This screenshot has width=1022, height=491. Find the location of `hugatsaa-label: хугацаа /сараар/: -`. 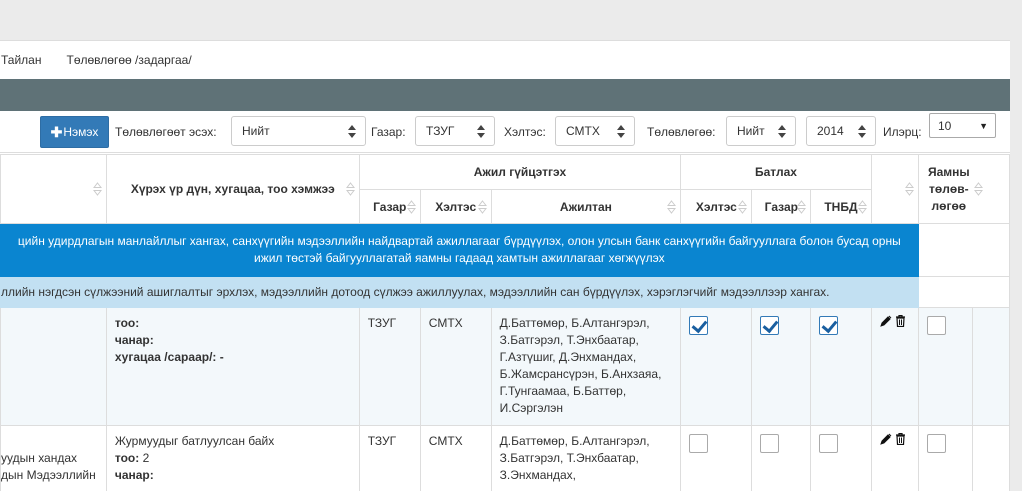

hugatsaa-label: хугацаа /сараар/: - is located at coordinates (169, 357).